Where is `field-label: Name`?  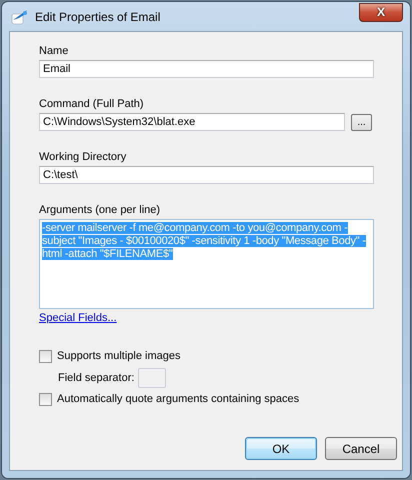 field-label: Name is located at coordinates (54, 51).